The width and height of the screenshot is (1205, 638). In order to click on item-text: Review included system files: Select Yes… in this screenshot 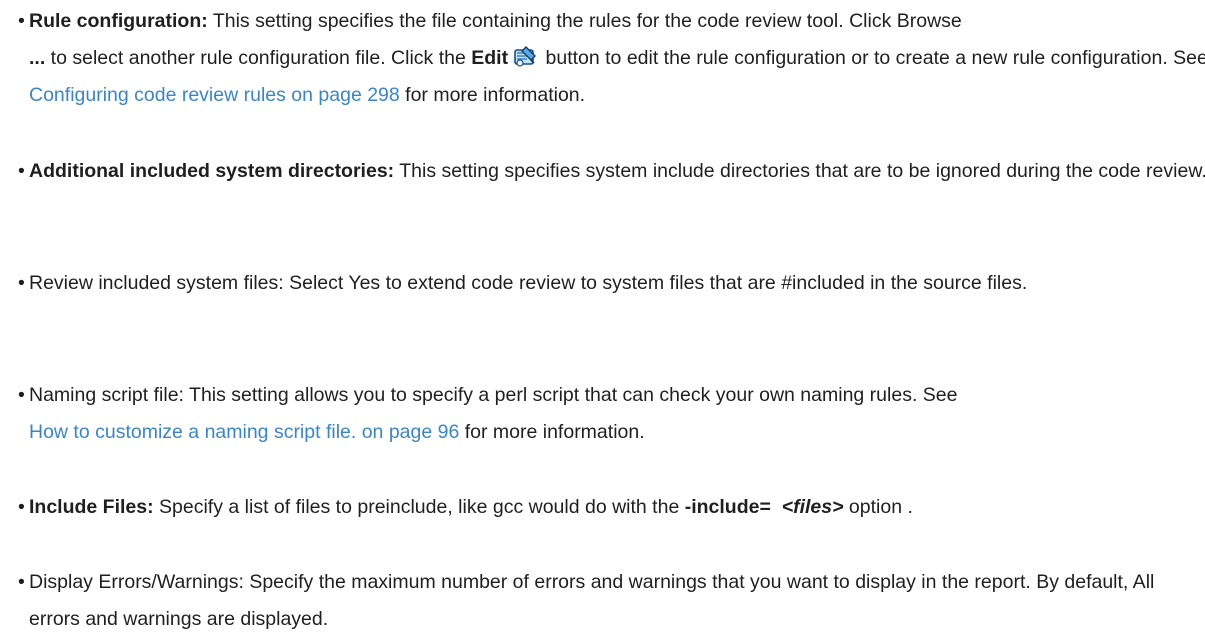, I will do `click(528, 283)`.